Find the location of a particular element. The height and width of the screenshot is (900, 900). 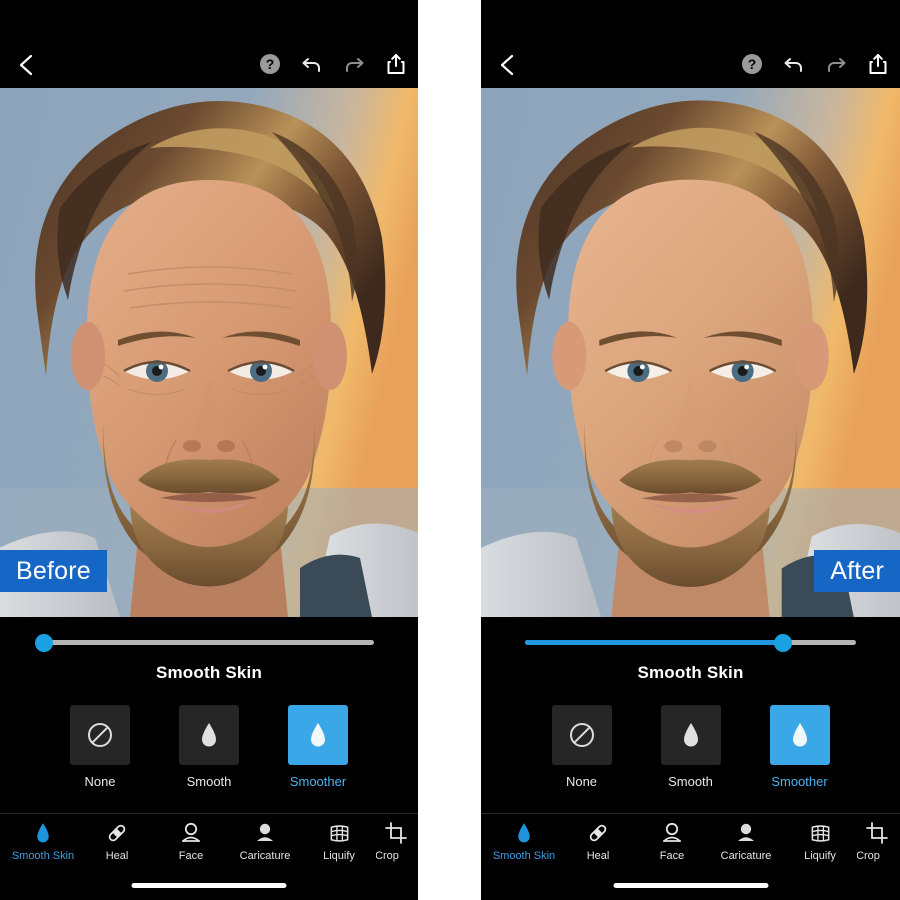

intensity-slider-before is located at coordinates (204, 643).